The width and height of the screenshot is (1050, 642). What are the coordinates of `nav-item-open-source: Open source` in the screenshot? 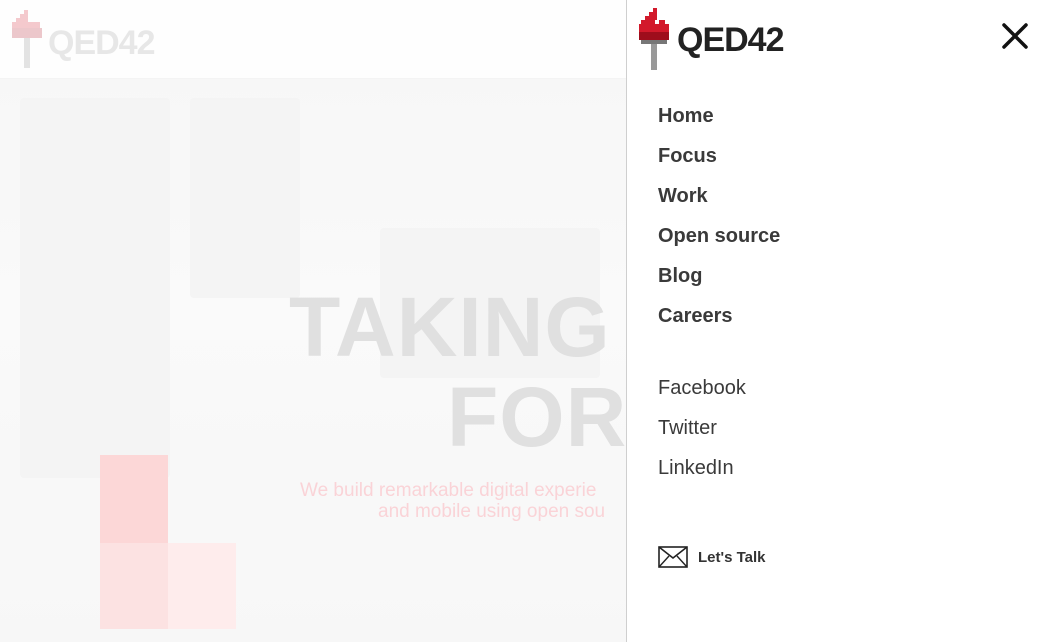 It's located at (719, 240).